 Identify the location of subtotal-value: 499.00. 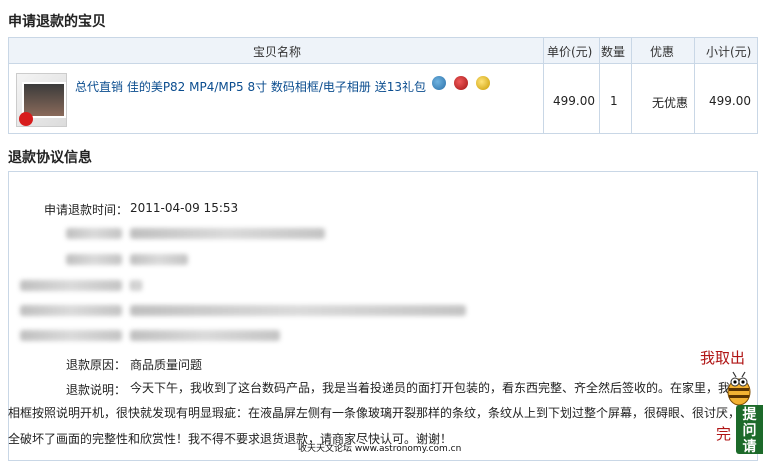
(730, 101).